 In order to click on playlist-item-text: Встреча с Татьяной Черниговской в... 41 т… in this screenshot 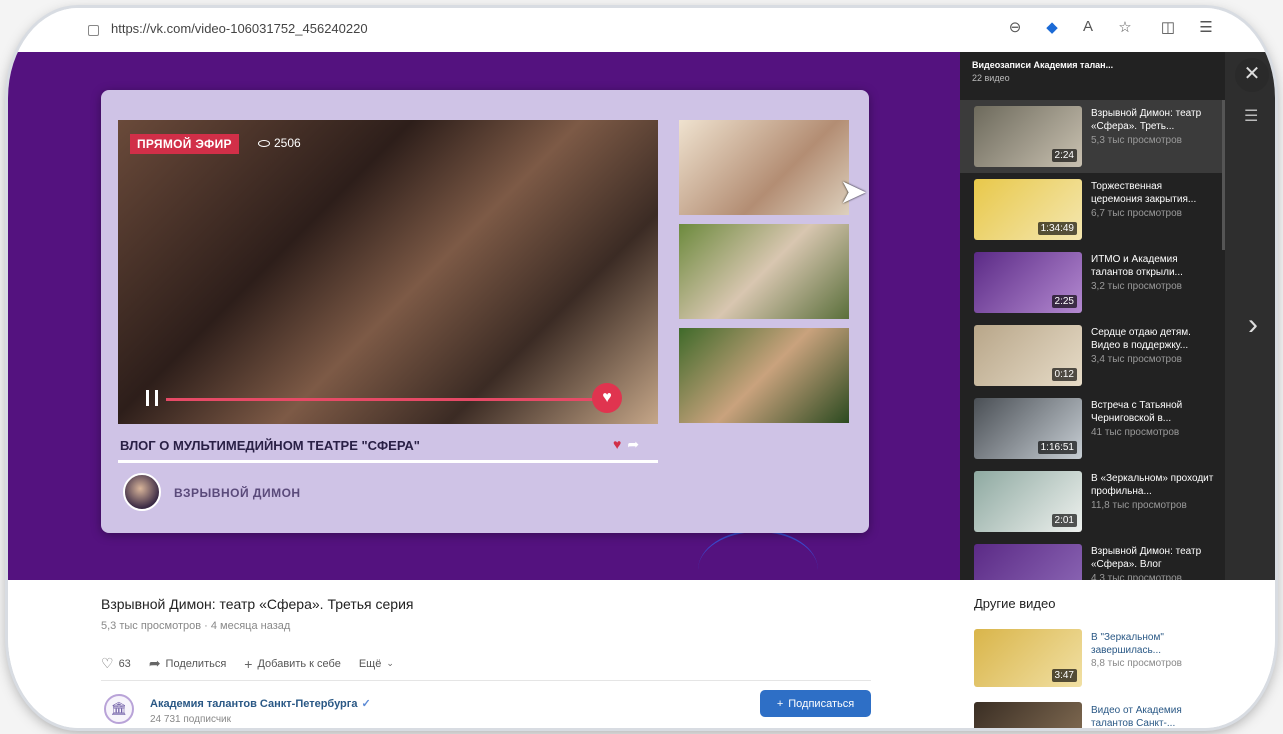, I will do `click(1153, 419)`.